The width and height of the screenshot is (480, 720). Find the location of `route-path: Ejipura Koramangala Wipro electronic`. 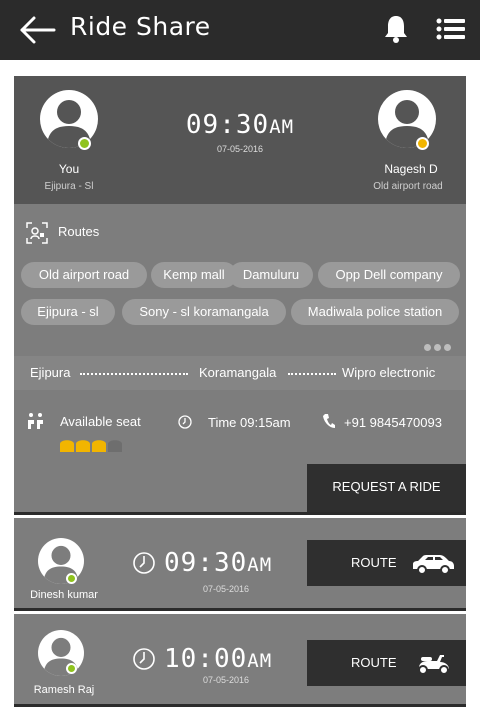

route-path: Ejipura Koramangala Wipro electronic is located at coordinates (240, 373).